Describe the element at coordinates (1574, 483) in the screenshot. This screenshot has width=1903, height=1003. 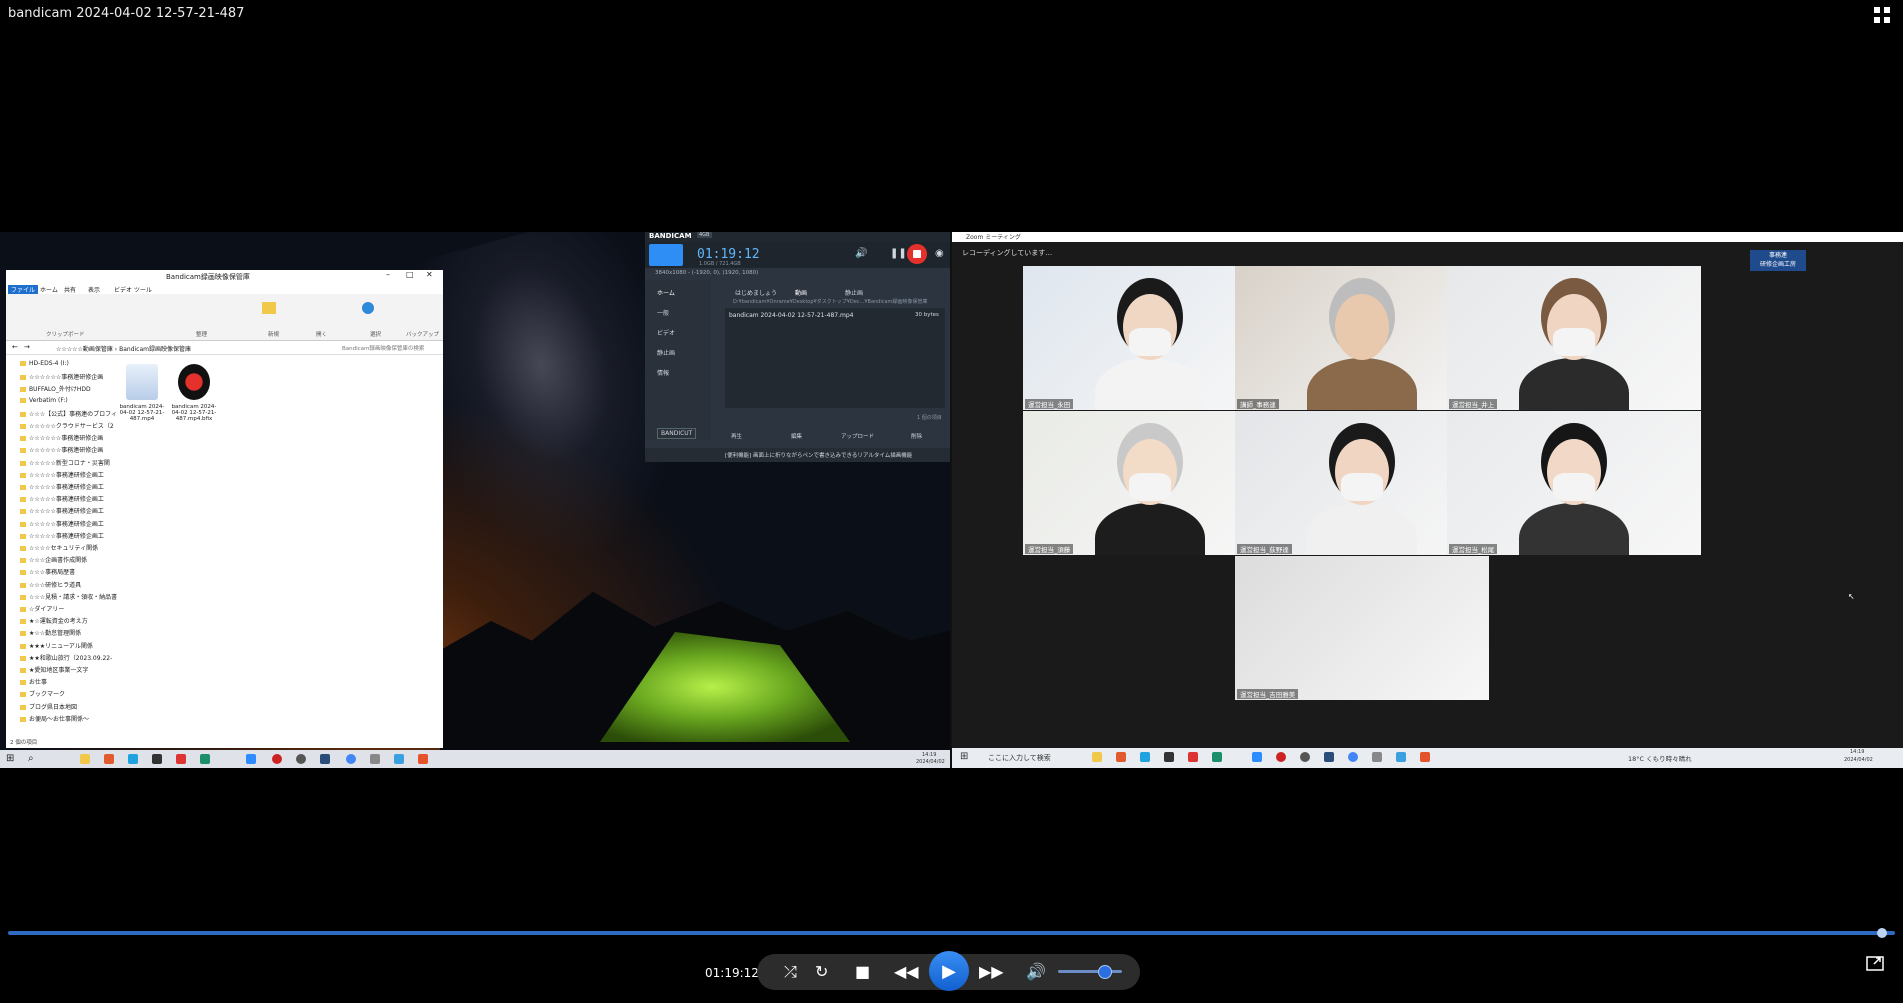
I see `participant-tile: 運営担当_松尾` at that location.